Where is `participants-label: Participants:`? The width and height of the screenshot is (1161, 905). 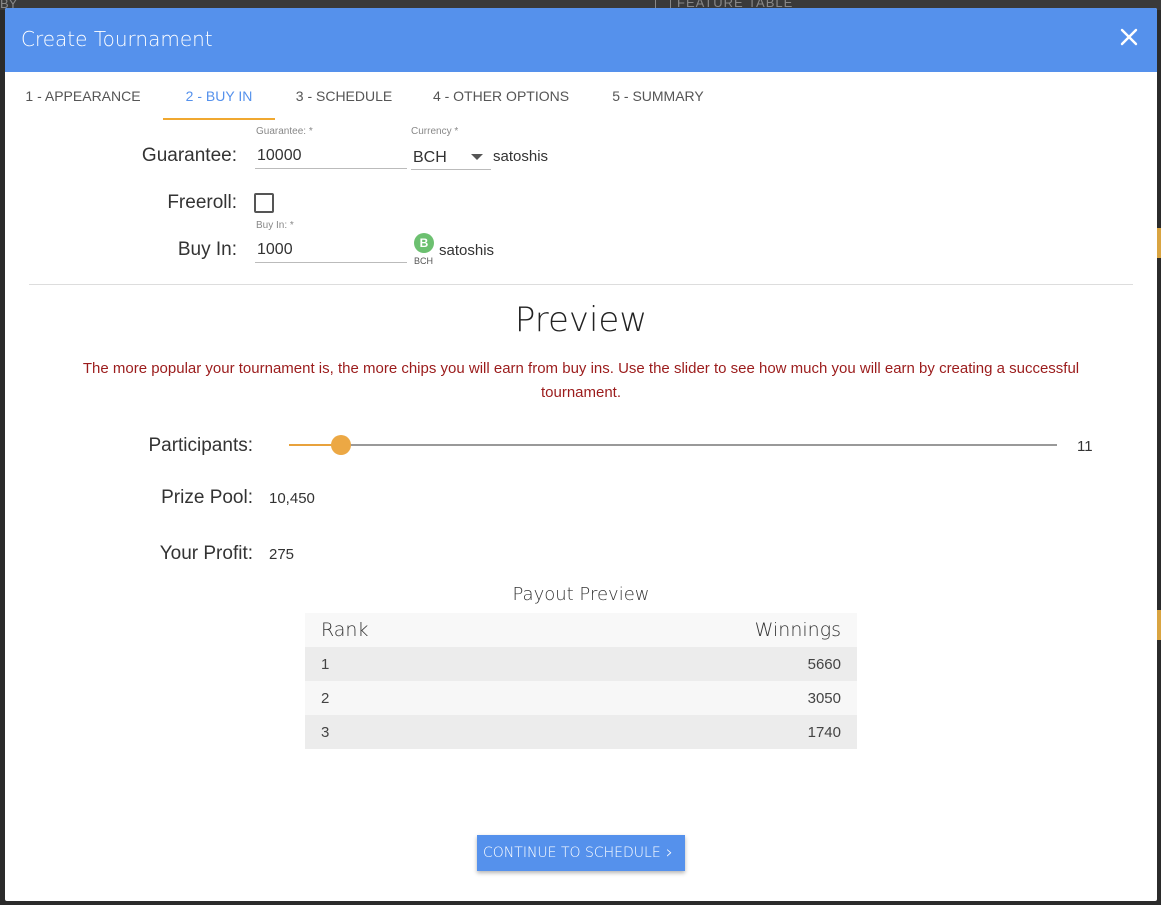 participants-label: Participants: is located at coordinates (200, 445).